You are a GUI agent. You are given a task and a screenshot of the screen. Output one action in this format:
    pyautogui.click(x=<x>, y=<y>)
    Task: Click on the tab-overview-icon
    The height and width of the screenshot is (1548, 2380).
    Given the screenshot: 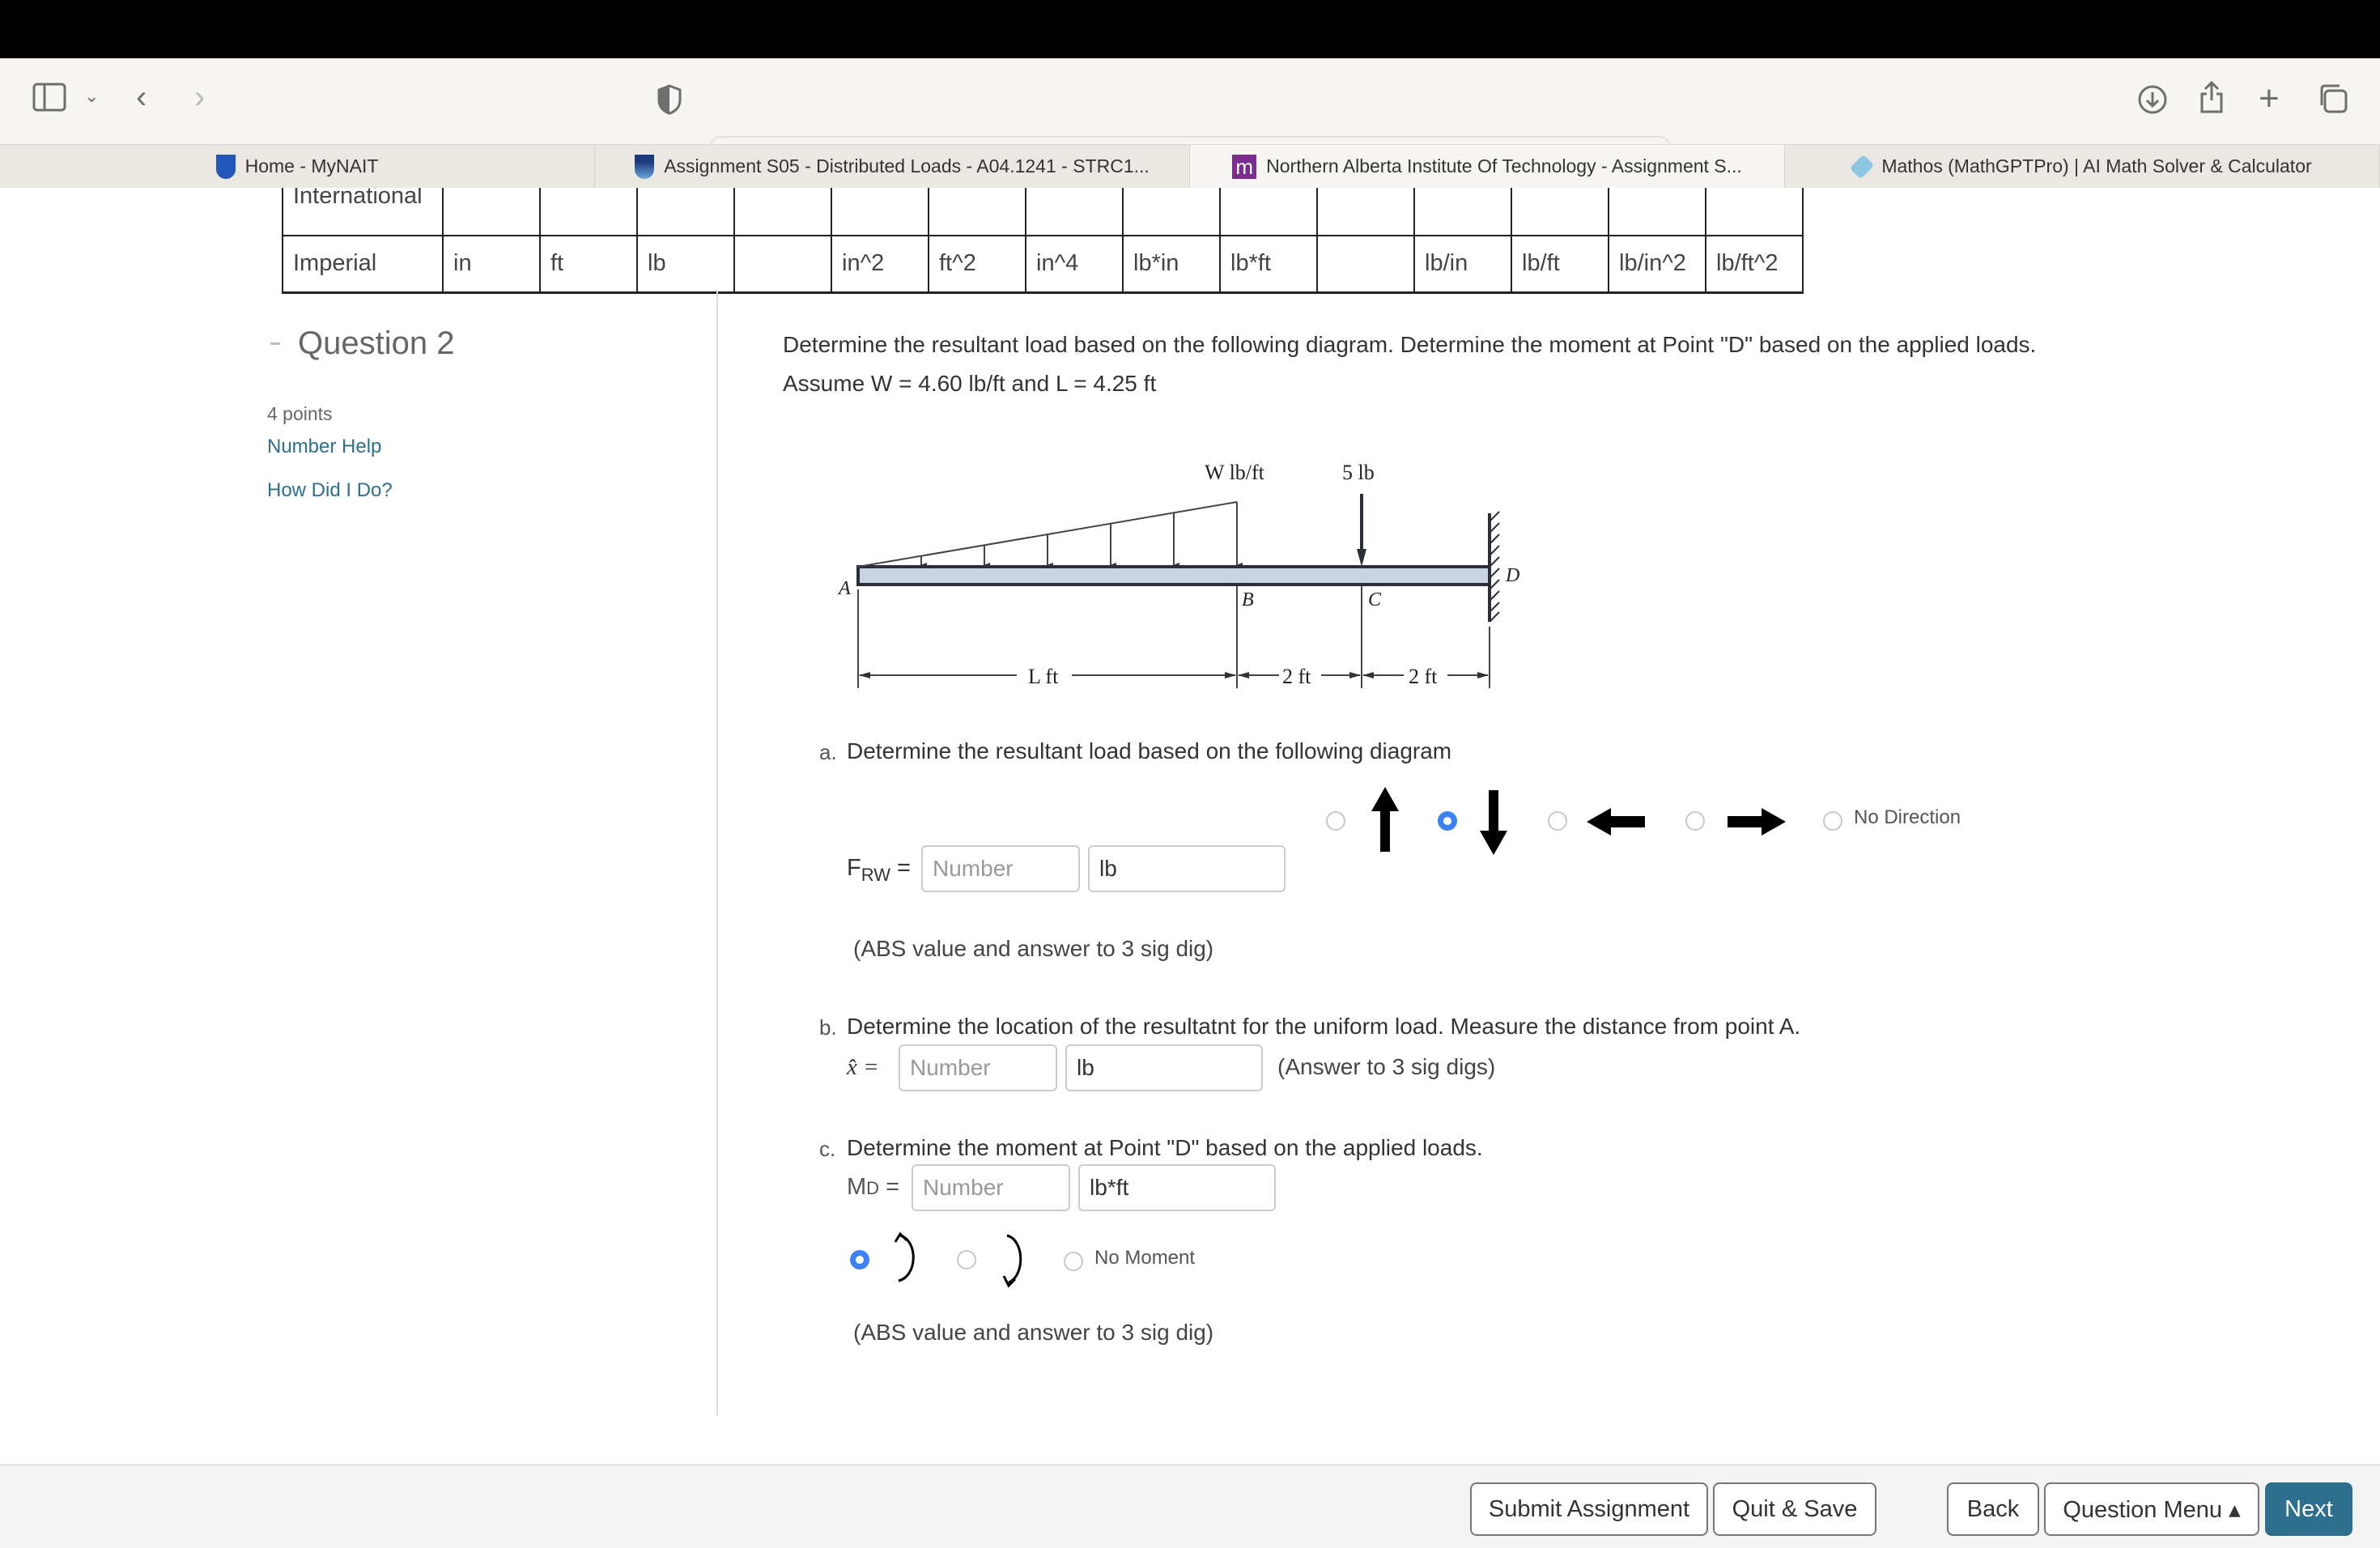 What is the action you would take?
    pyautogui.click(x=2333, y=102)
    